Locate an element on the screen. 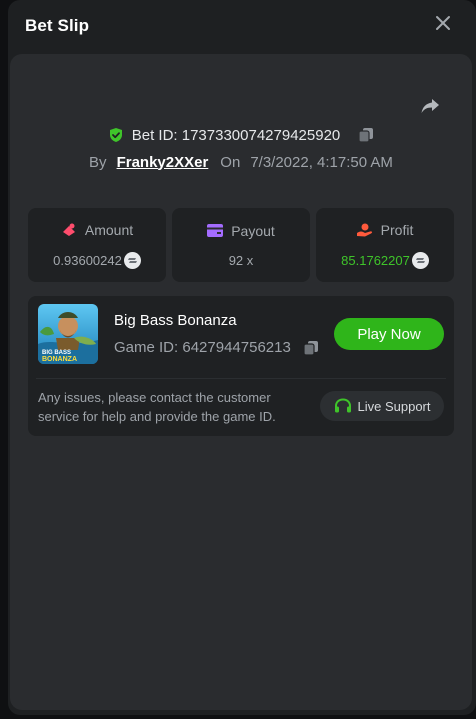  share-icon is located at coordinates (430, 106).